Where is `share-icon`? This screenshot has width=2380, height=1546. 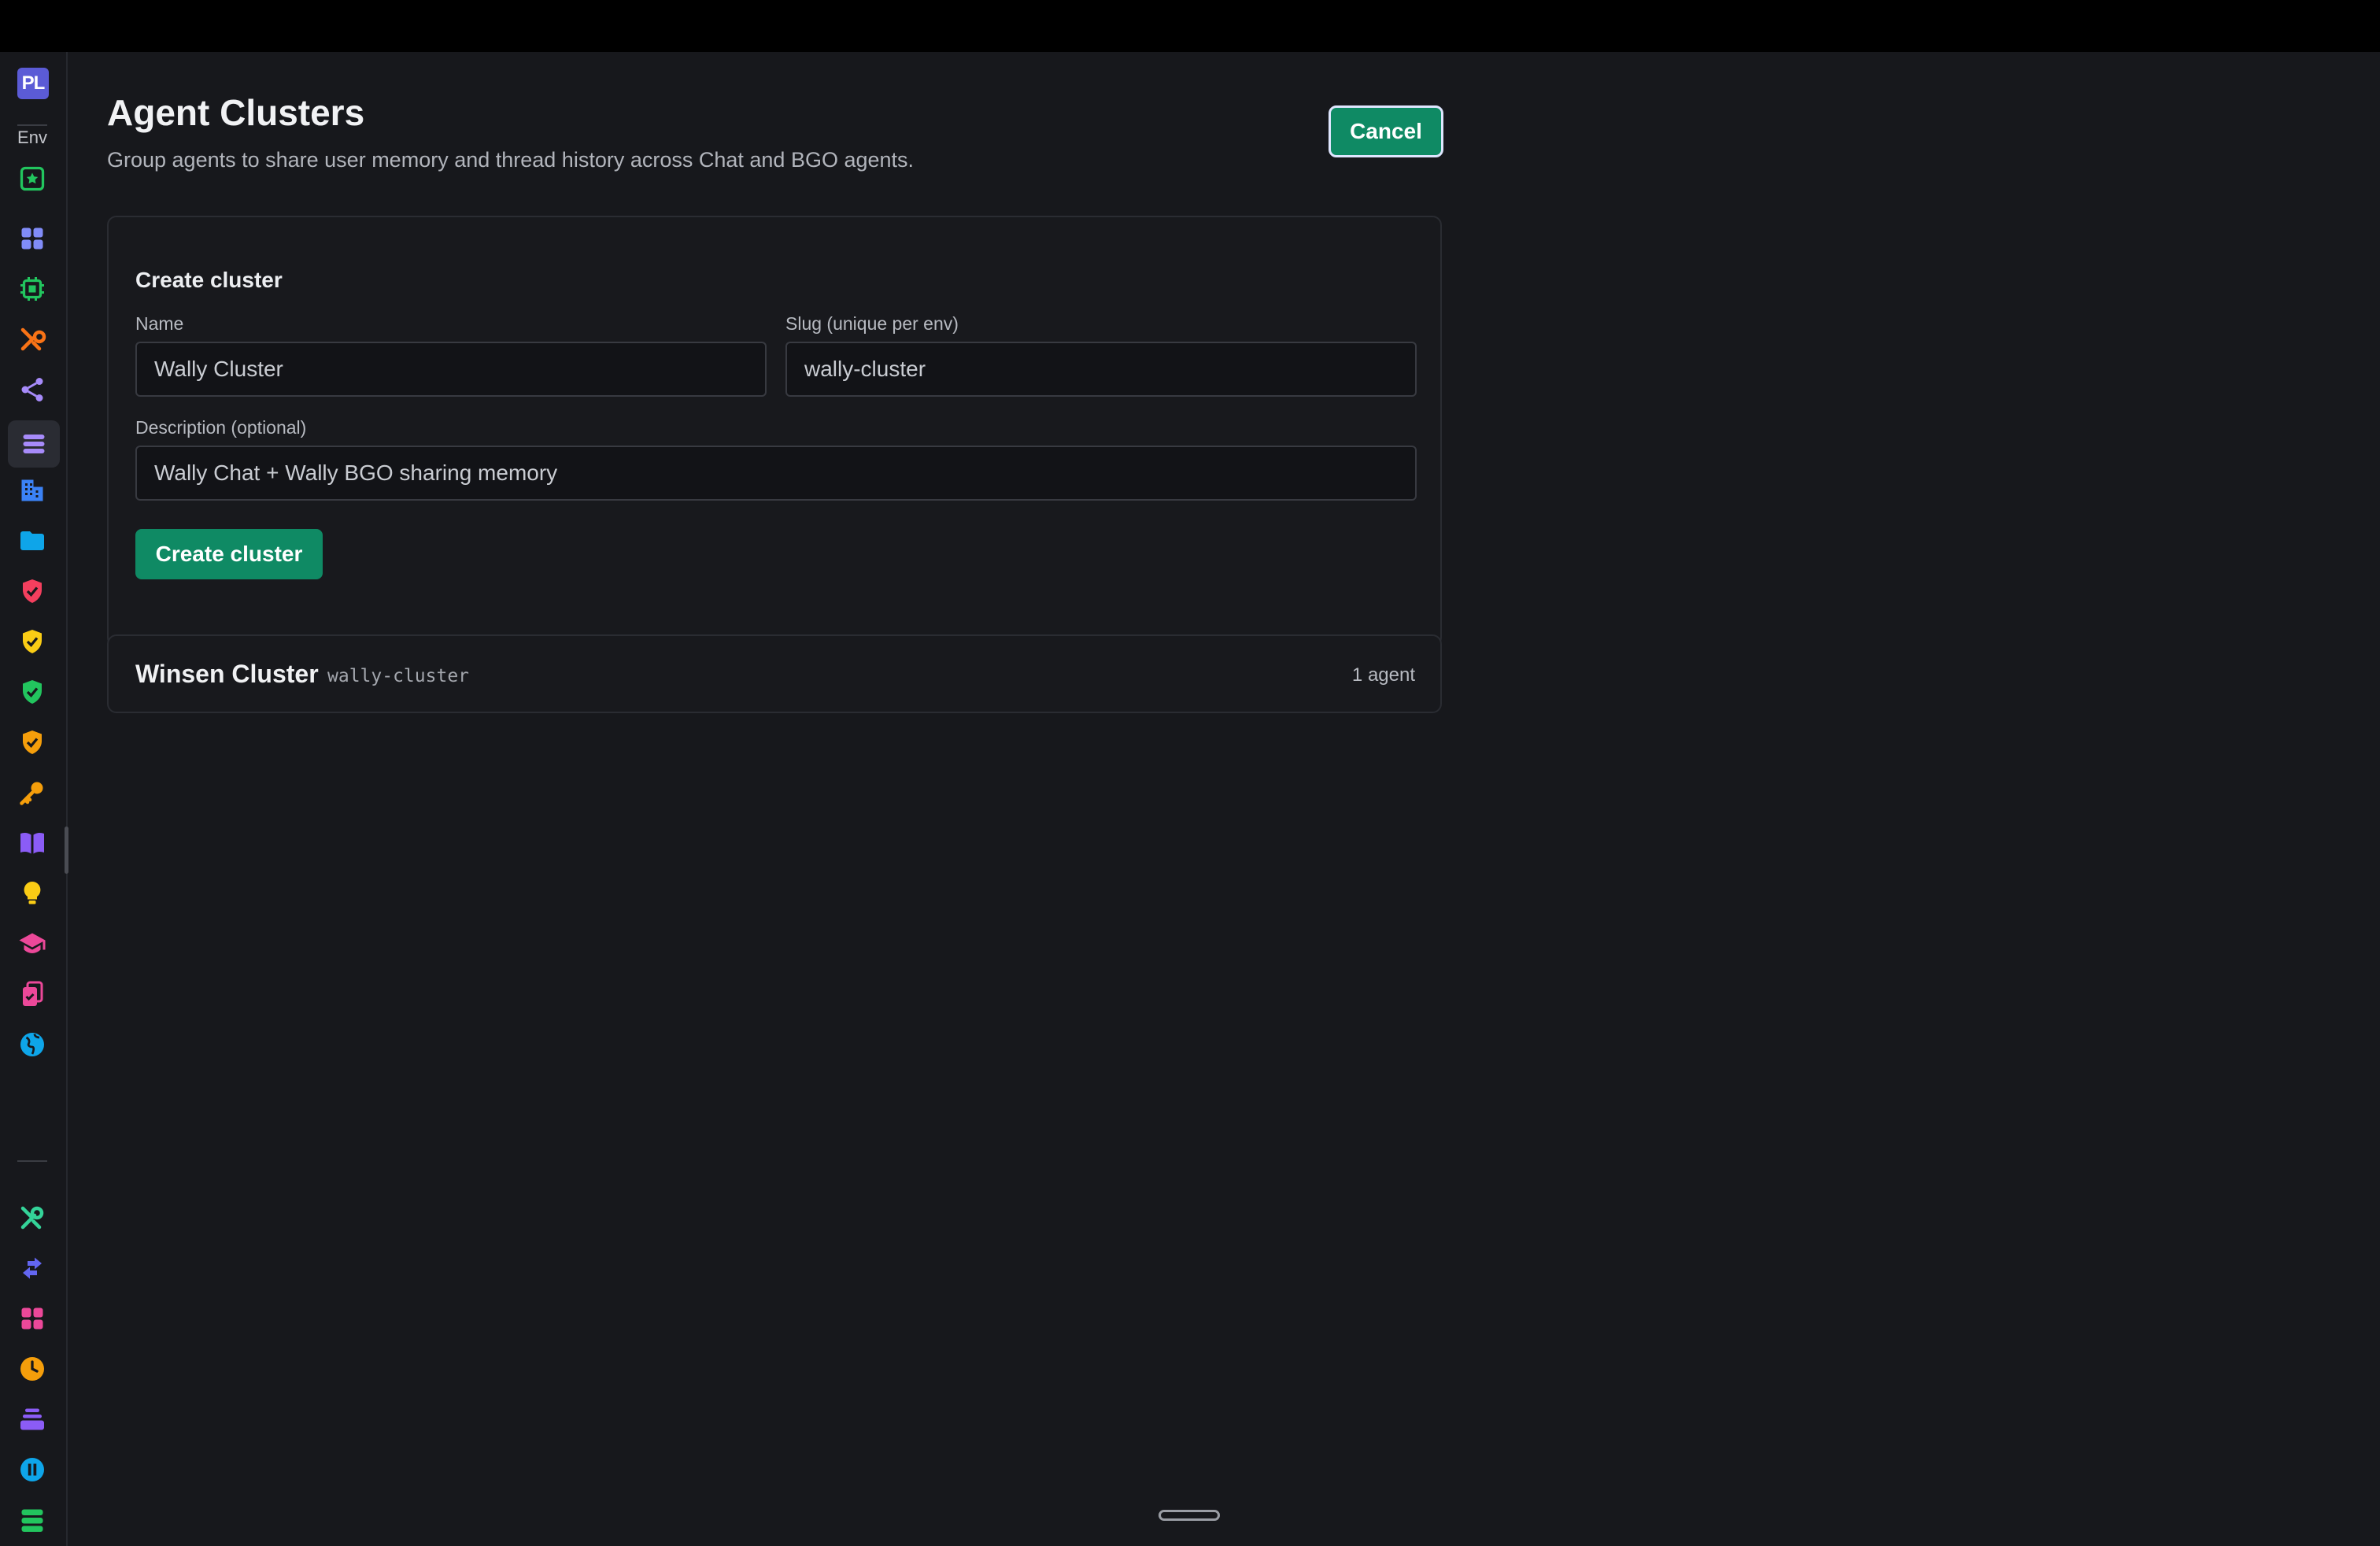
share-icon is located at coordinates (32, 390).